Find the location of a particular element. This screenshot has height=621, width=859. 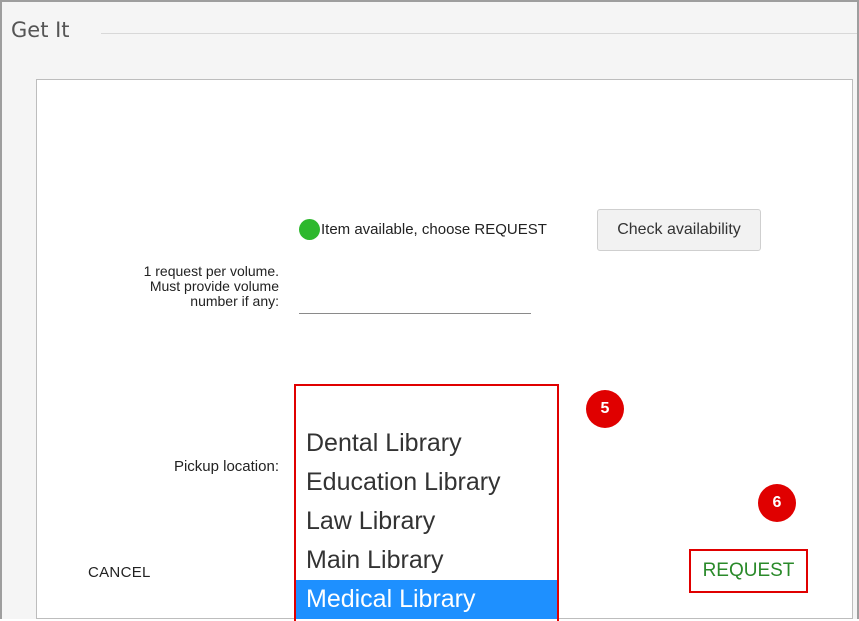

pickup-option-education-library: Education Library is located at coordinates (426, 482).